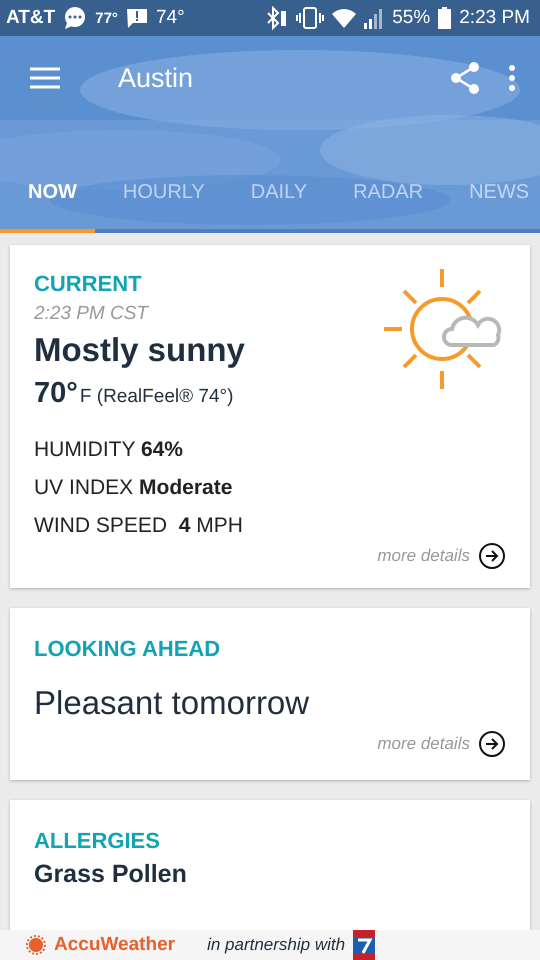 The image size is (540, 960). I want to click on section-heading: ALLERGIES, so click(97, 841).